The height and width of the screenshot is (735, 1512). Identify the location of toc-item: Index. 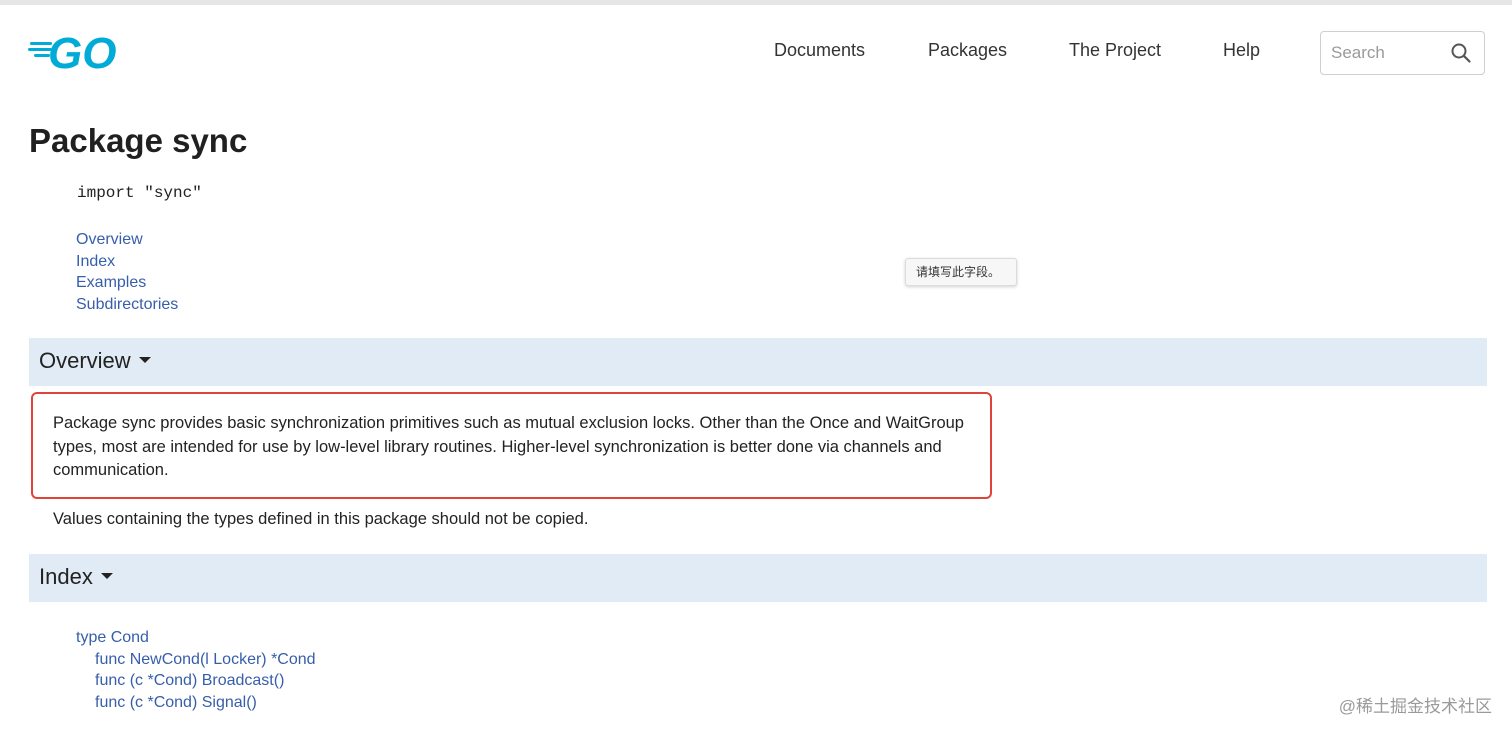
(127, 262).